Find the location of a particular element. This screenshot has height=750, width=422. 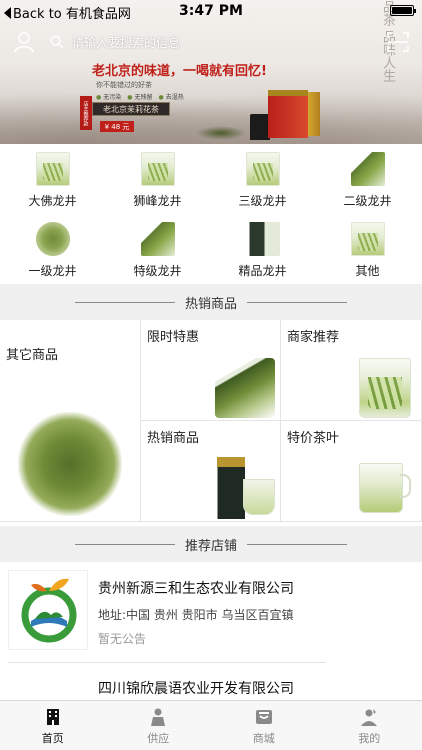

tea-tin-icon is located at coordinates (262, 239).